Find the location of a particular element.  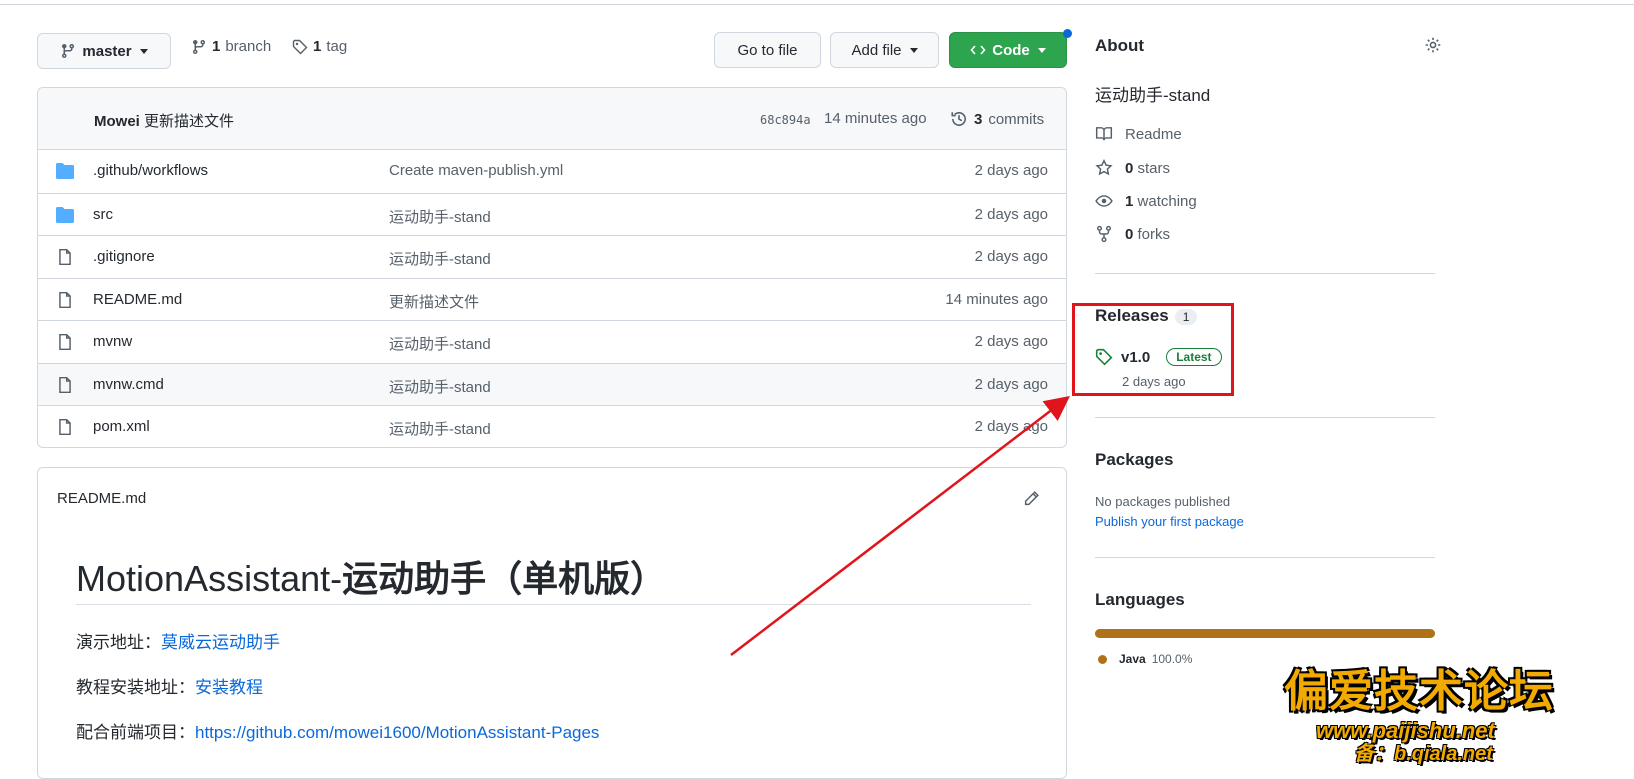

watermark-beian: 备：b.qiala.net is located at coordinates (1423, 754).